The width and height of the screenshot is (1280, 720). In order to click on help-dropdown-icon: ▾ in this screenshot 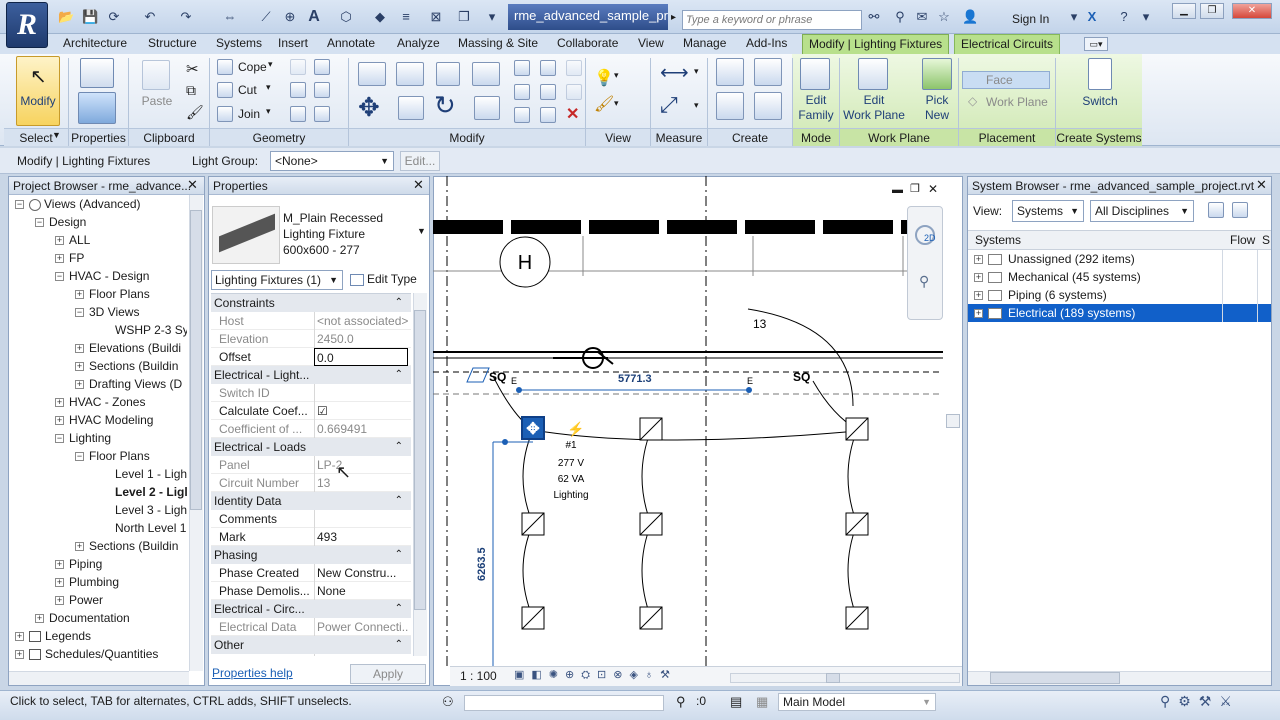, I will do `click(1146, 17)`.